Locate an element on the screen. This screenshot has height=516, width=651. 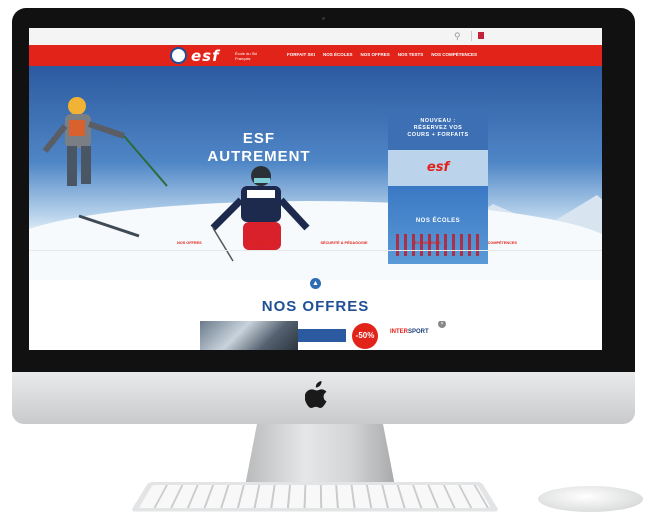
divider is located at coordinates (471, 36).